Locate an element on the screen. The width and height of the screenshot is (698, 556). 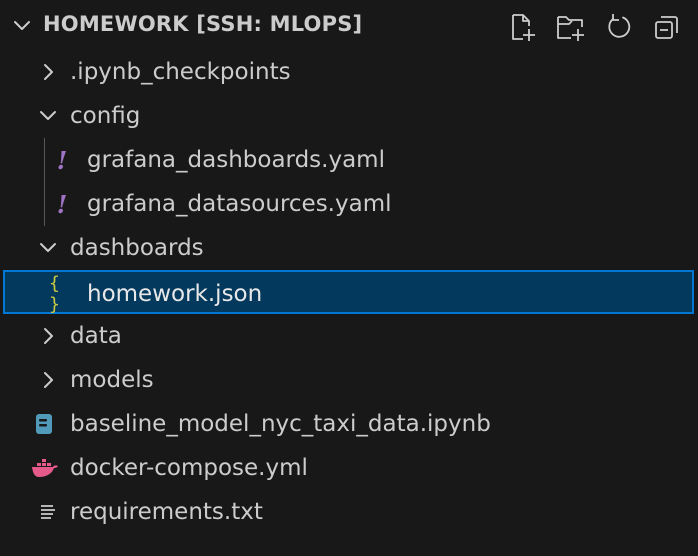
tree-item-label: homework.json is located at coordinates (175, 294).